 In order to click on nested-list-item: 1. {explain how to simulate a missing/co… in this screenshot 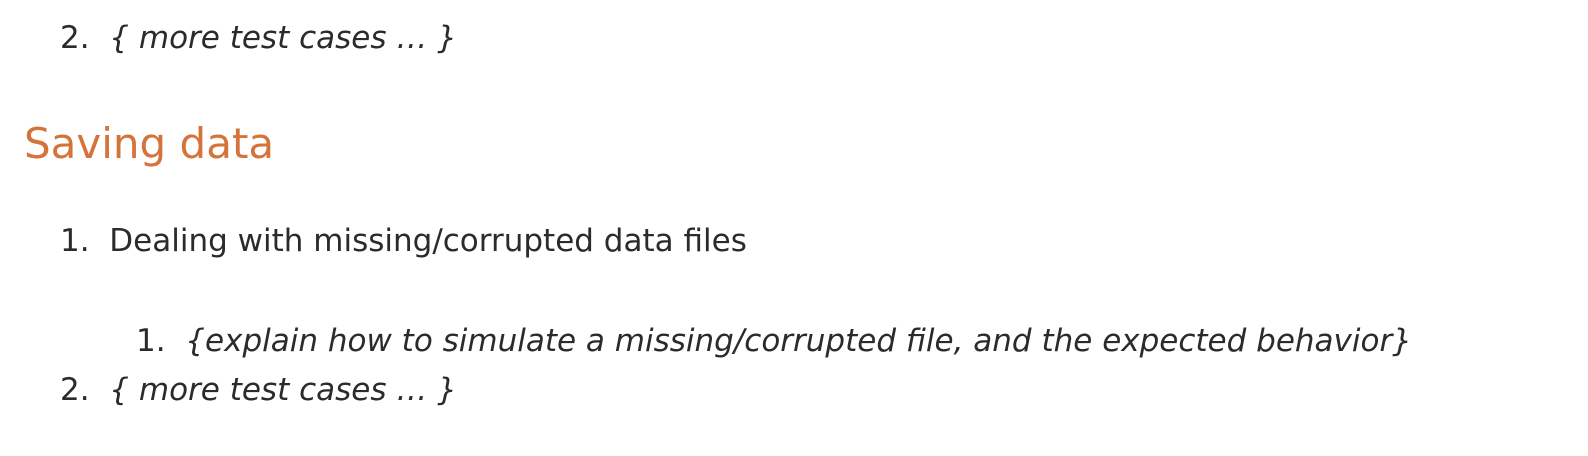, I will do `click(774, 341)`.